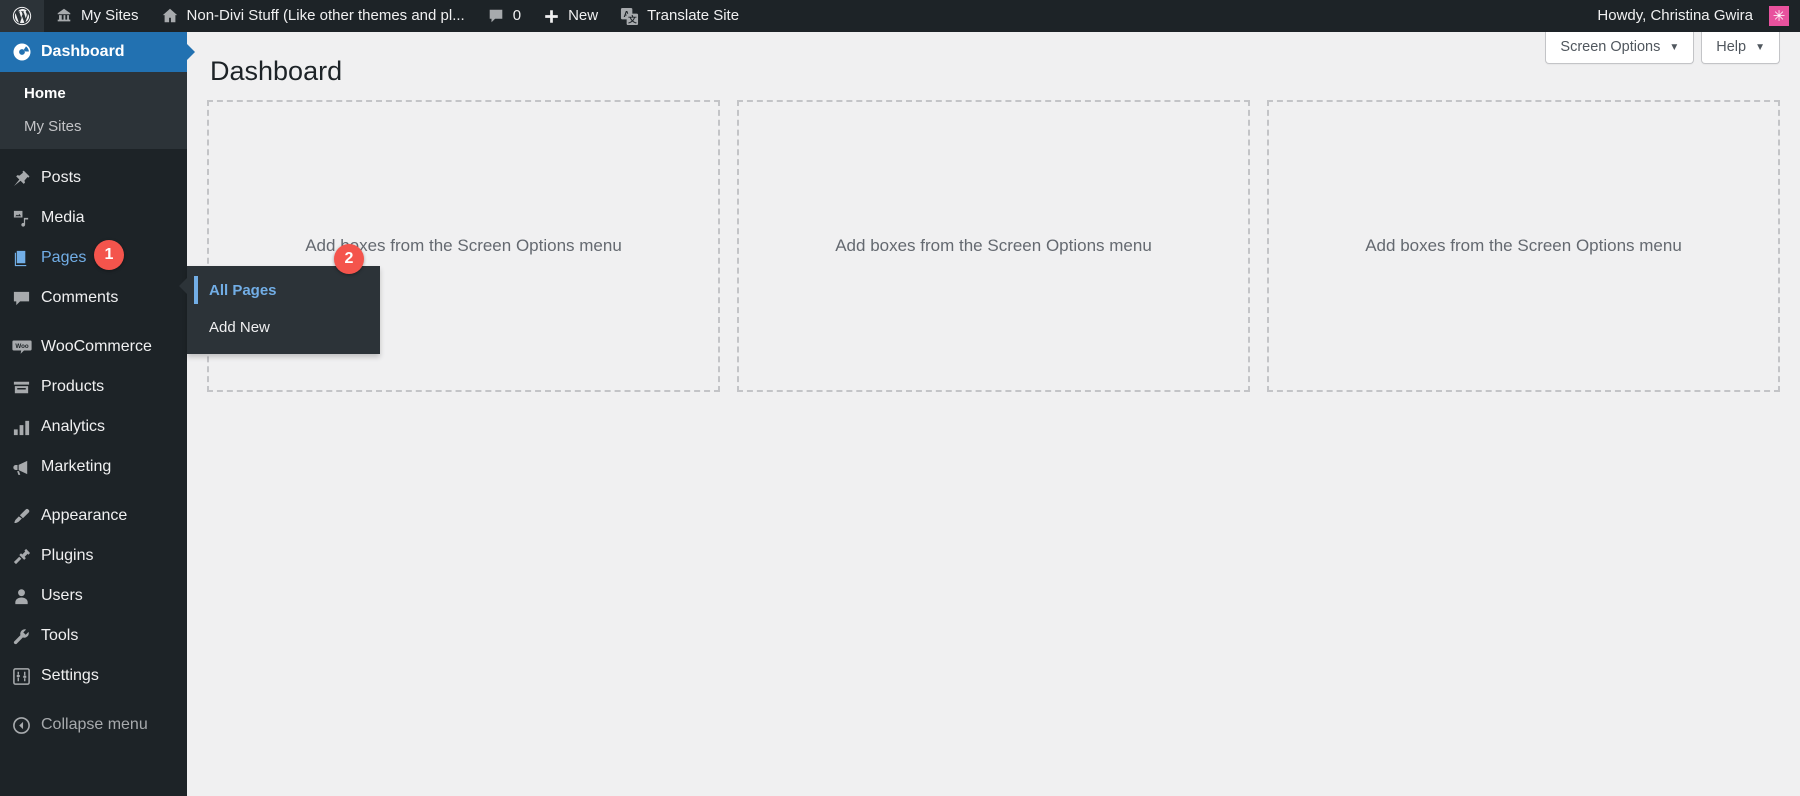  What do you see at coordinates (25, 258) in the screenshot?
I see `pages-icon` at bounding box center [25, 258].